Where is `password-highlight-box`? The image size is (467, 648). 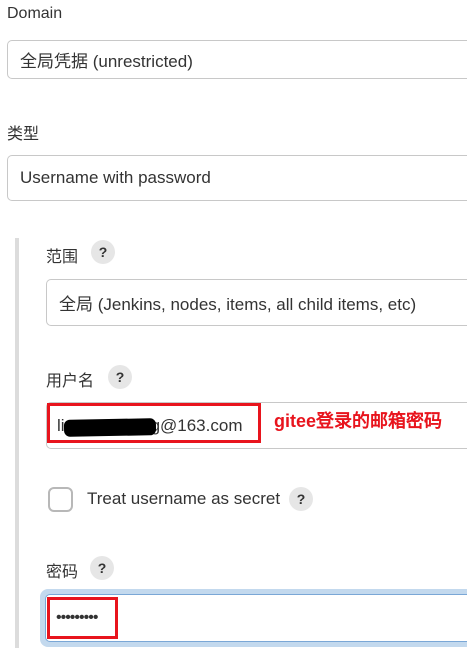
password-highlight-box is located at coordinates (82, 618).